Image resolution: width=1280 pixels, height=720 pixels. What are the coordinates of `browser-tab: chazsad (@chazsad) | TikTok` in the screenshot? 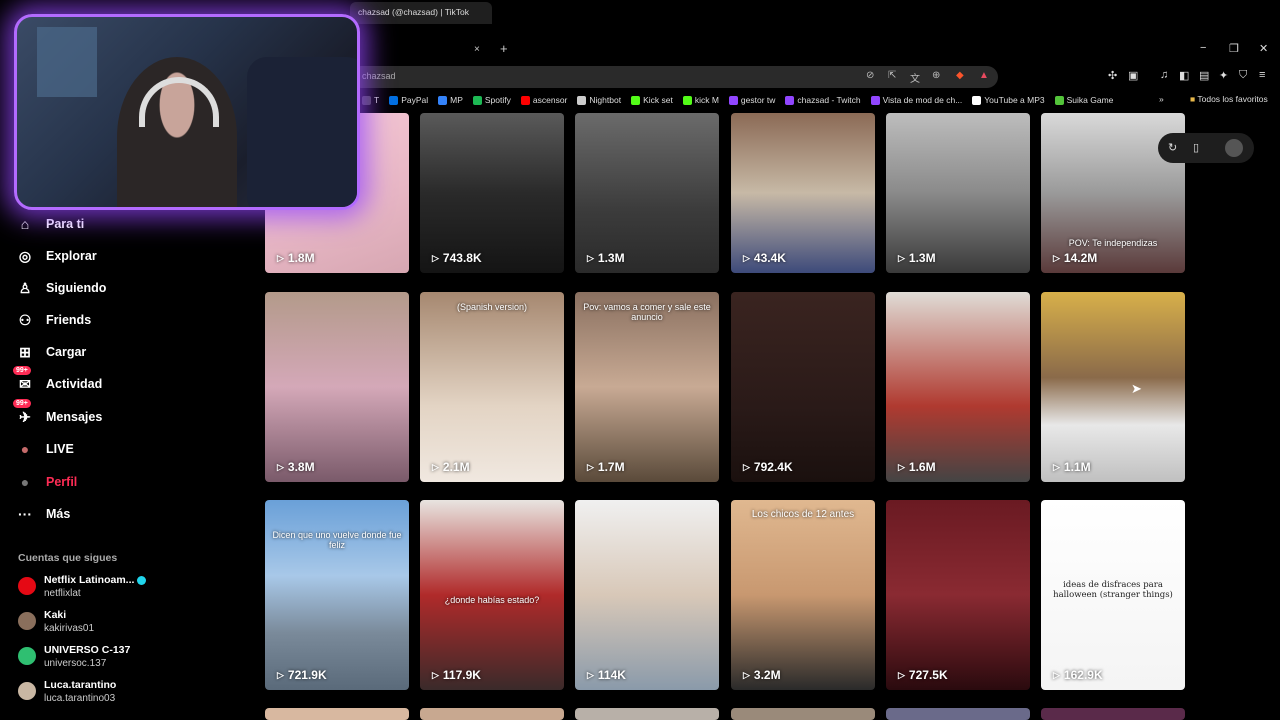 It's located at (421, 13).